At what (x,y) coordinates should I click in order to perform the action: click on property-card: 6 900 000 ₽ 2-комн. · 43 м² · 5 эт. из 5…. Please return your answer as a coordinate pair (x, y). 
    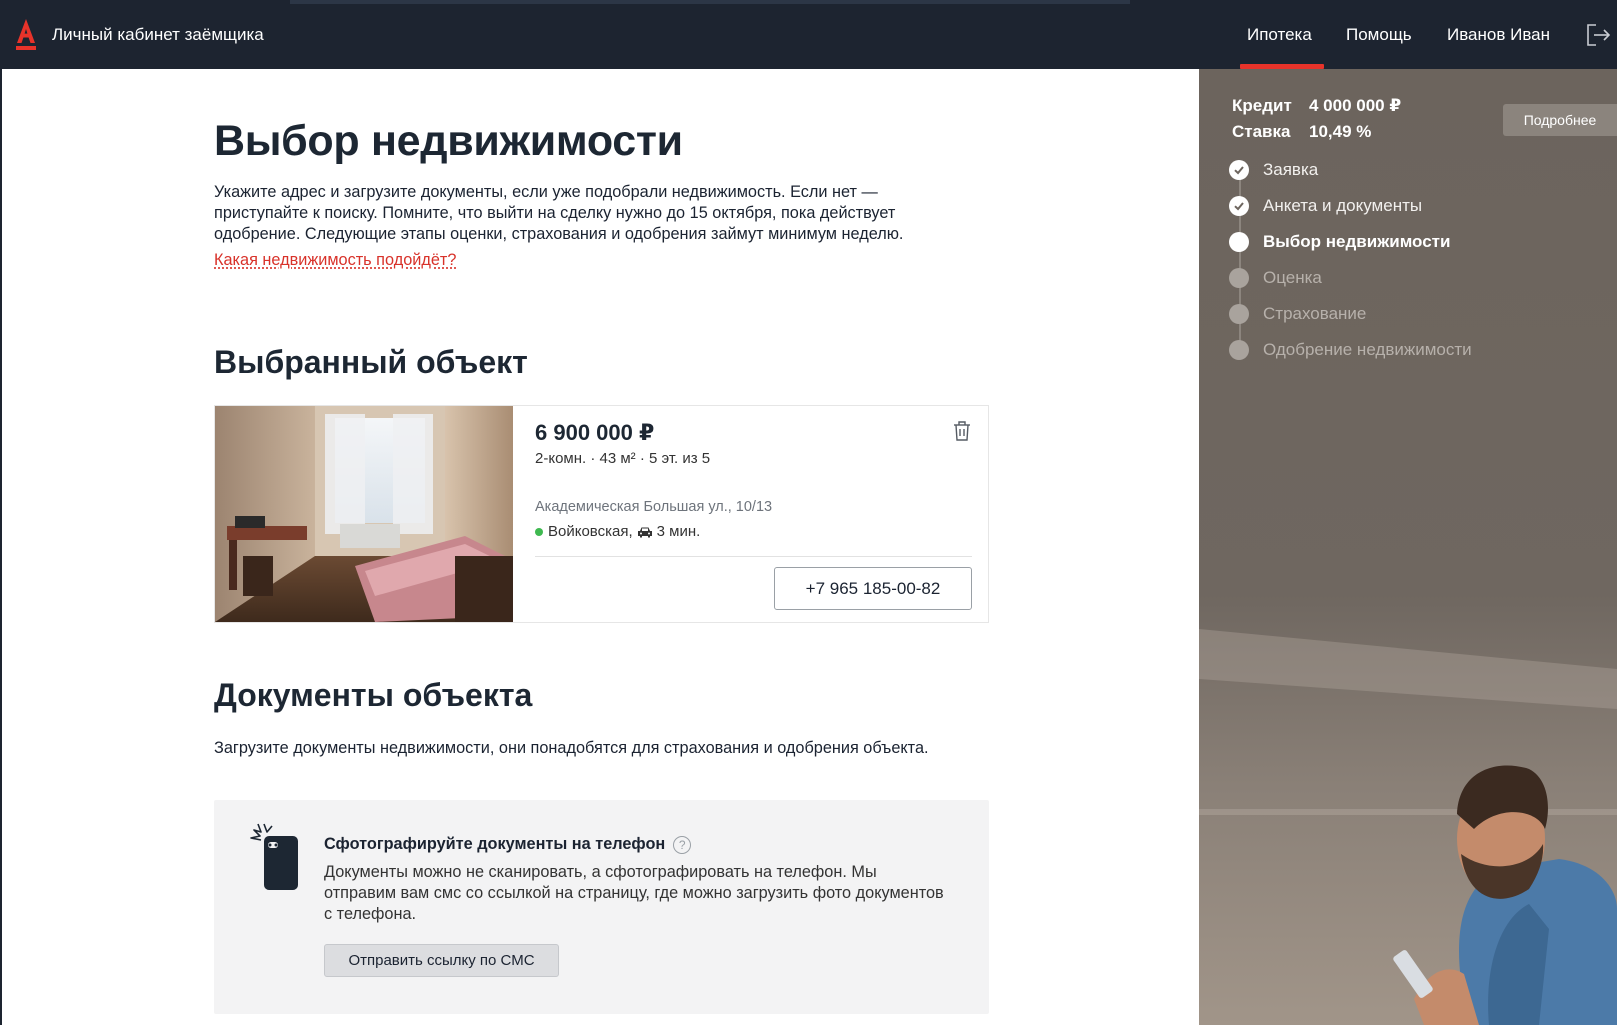
    Looking at the image, I should click on (601, 514).